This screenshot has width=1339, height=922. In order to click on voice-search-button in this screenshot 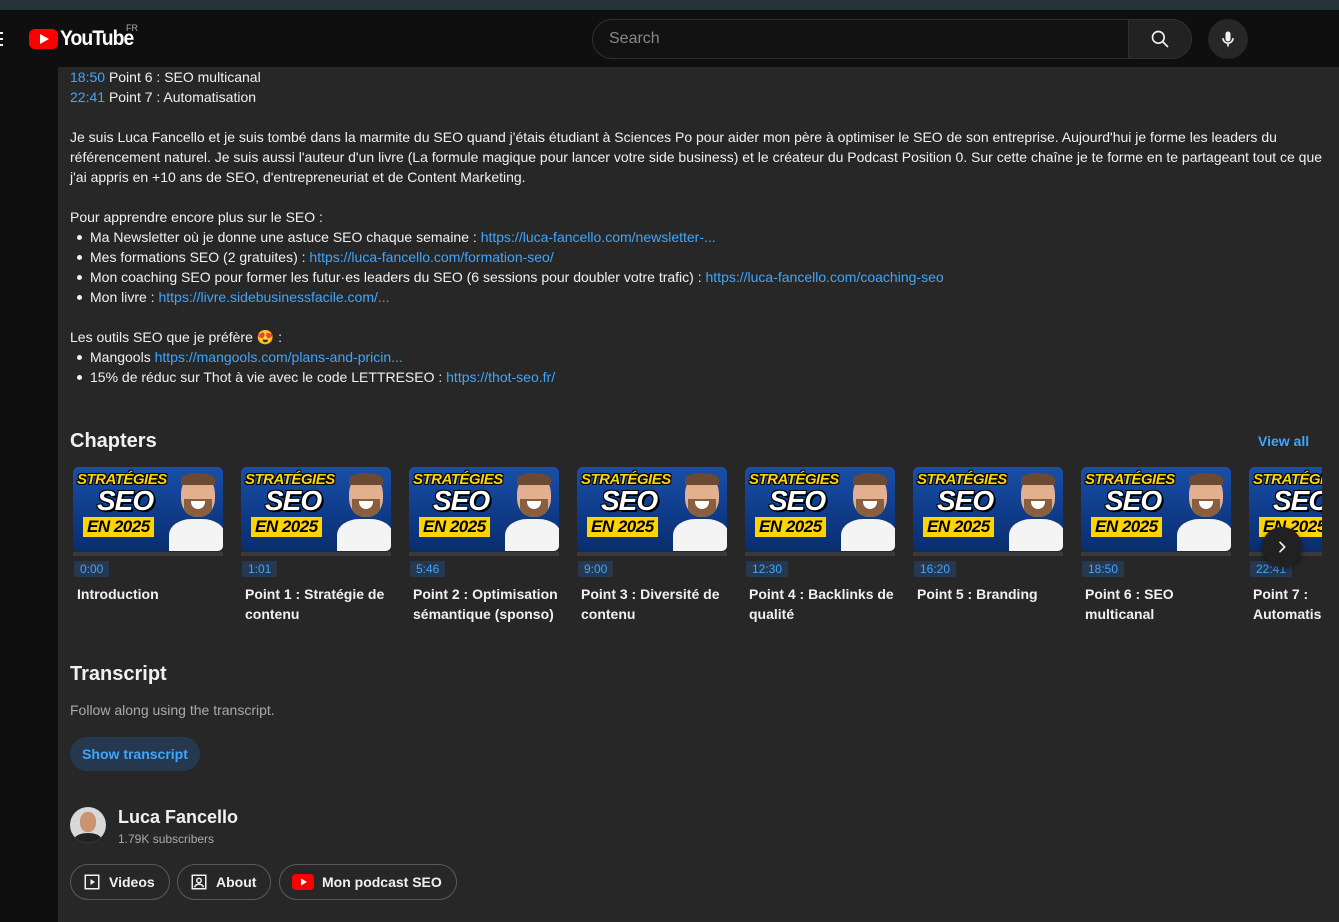, I will do `click(1228, 39)`.